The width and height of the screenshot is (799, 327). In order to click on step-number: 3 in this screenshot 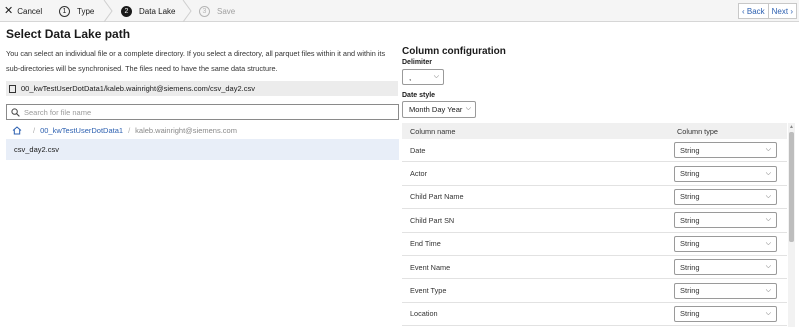, I will do `click(204, 11)`.